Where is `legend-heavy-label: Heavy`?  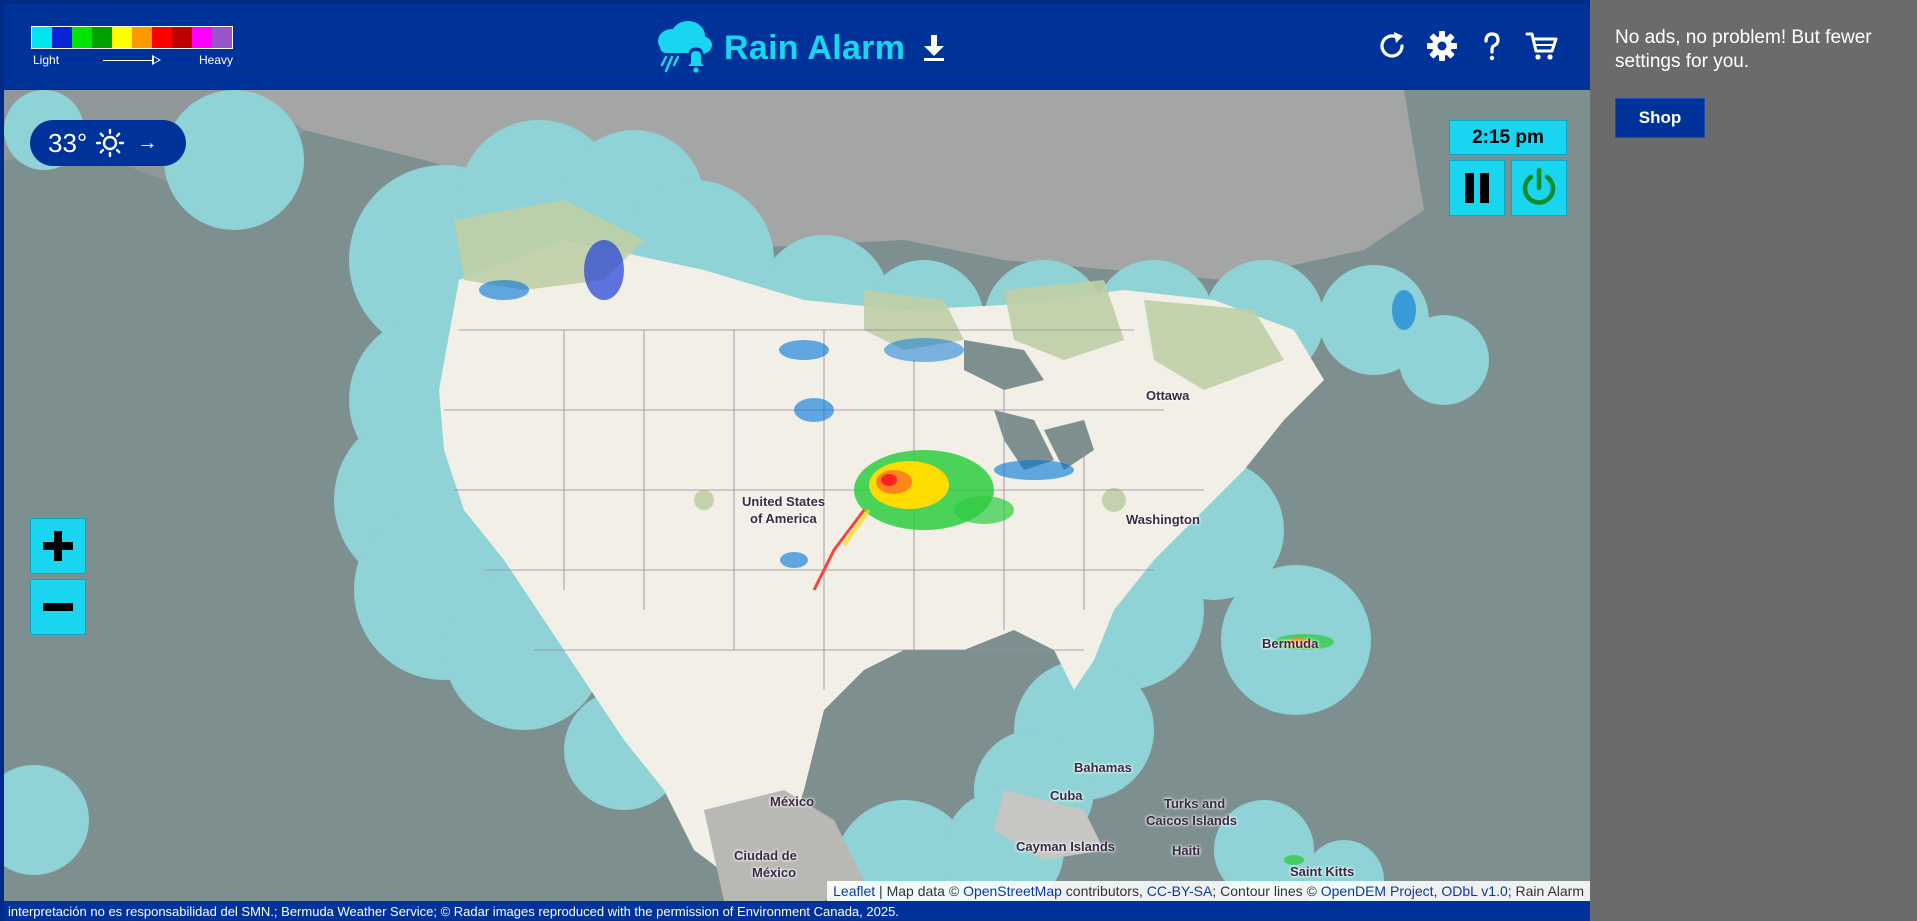 legend-heavy-label: Heavy is located at coordinates (215, 60).